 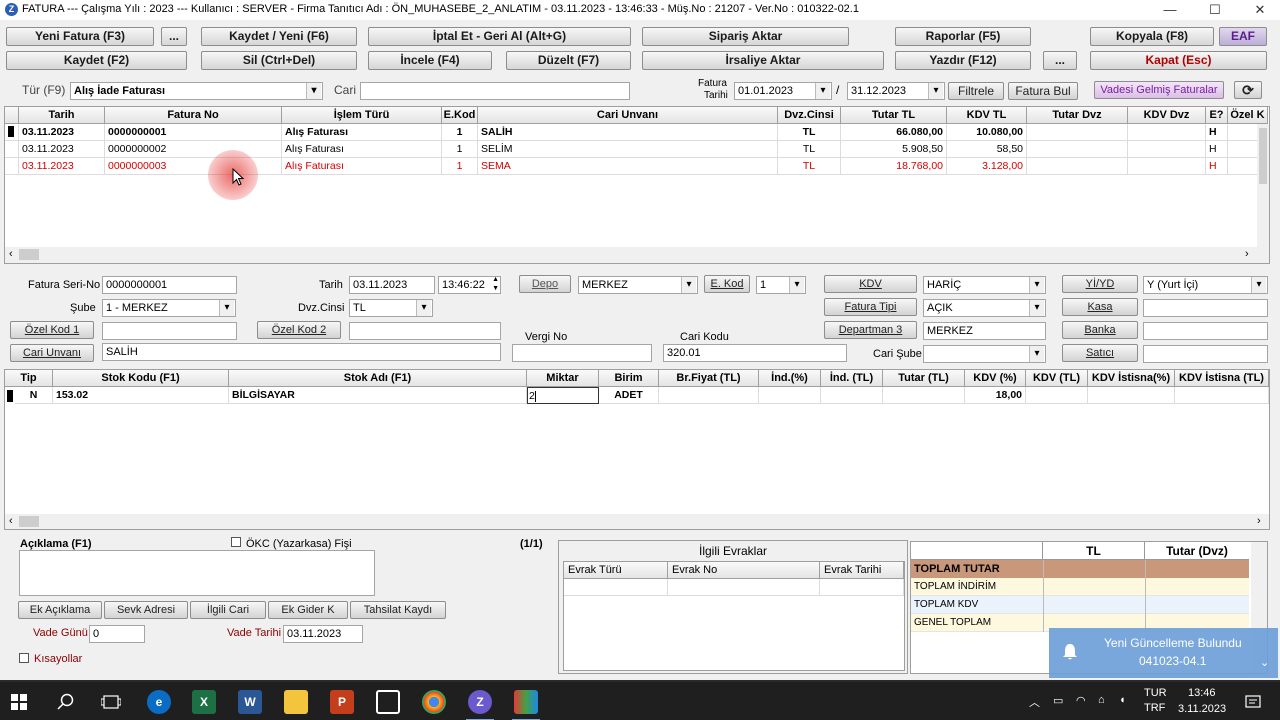 I want to click on vergi-no-input, so click(x=582, y=353).